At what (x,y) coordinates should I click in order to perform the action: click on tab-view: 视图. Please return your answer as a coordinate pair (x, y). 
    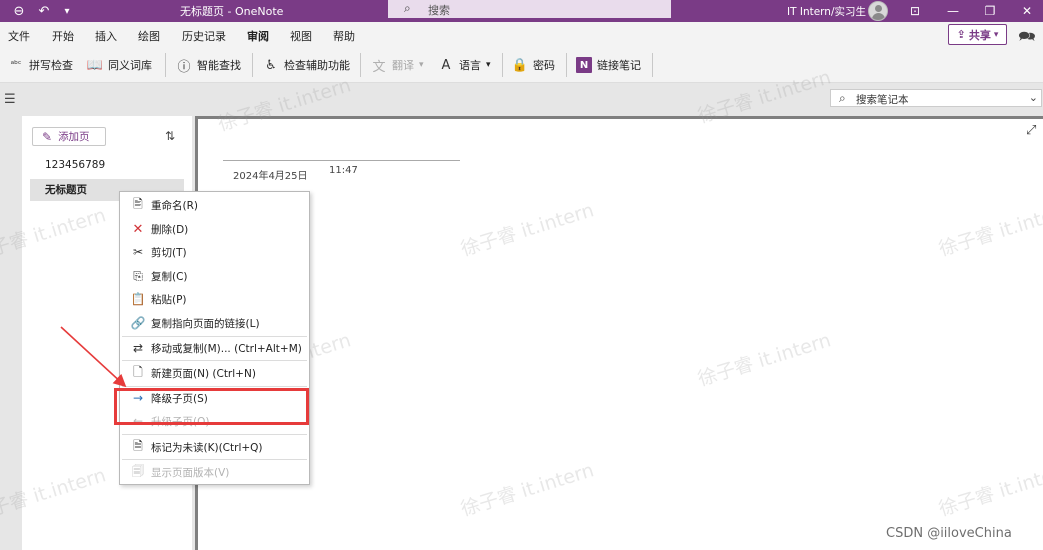
    Looking at the image, I should click on (301, 36).